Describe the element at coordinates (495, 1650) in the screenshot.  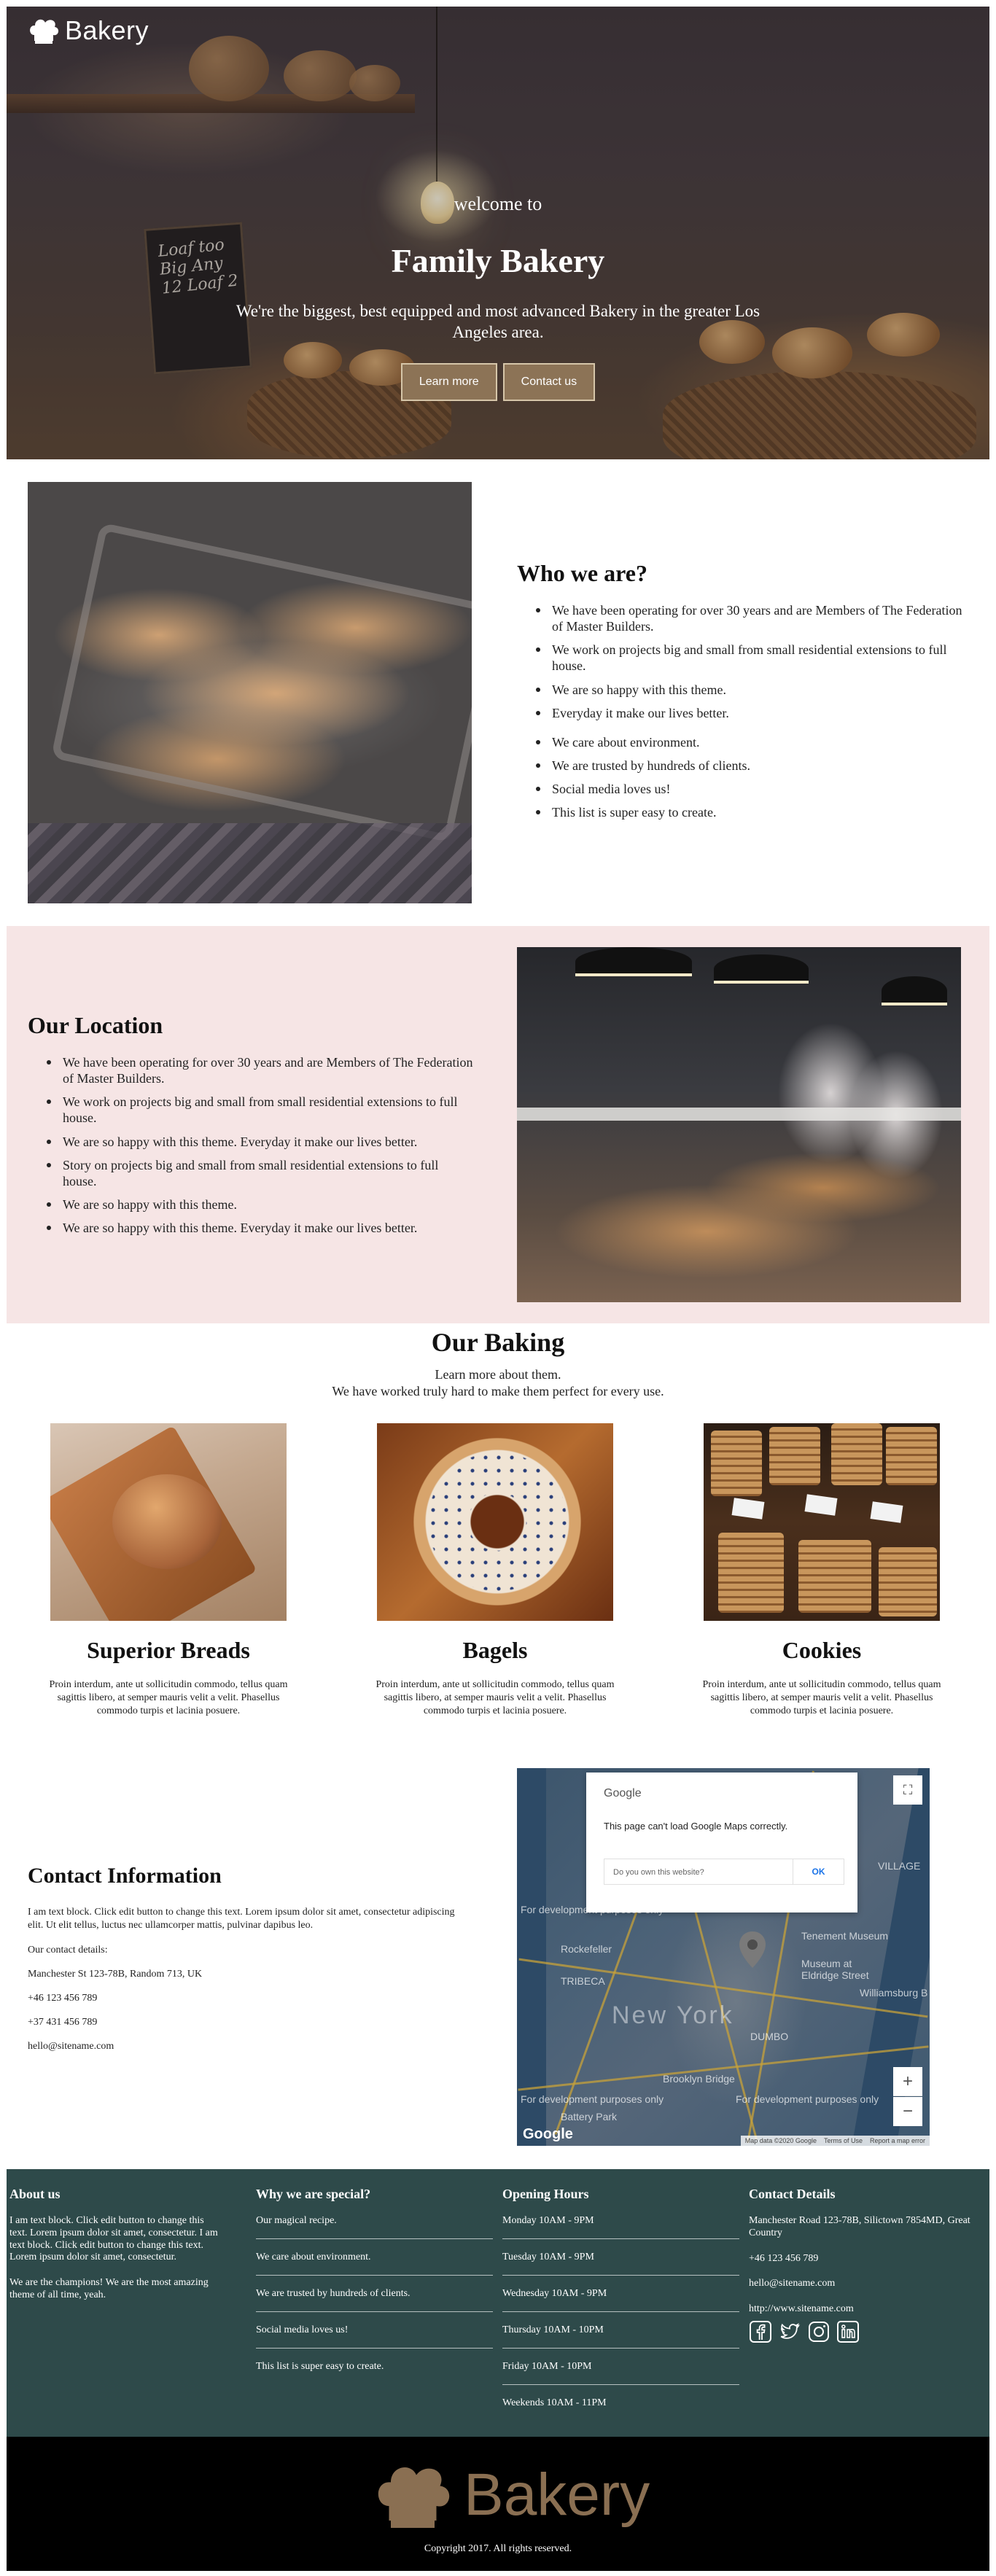
I see `product-name: Bagels` at that location.